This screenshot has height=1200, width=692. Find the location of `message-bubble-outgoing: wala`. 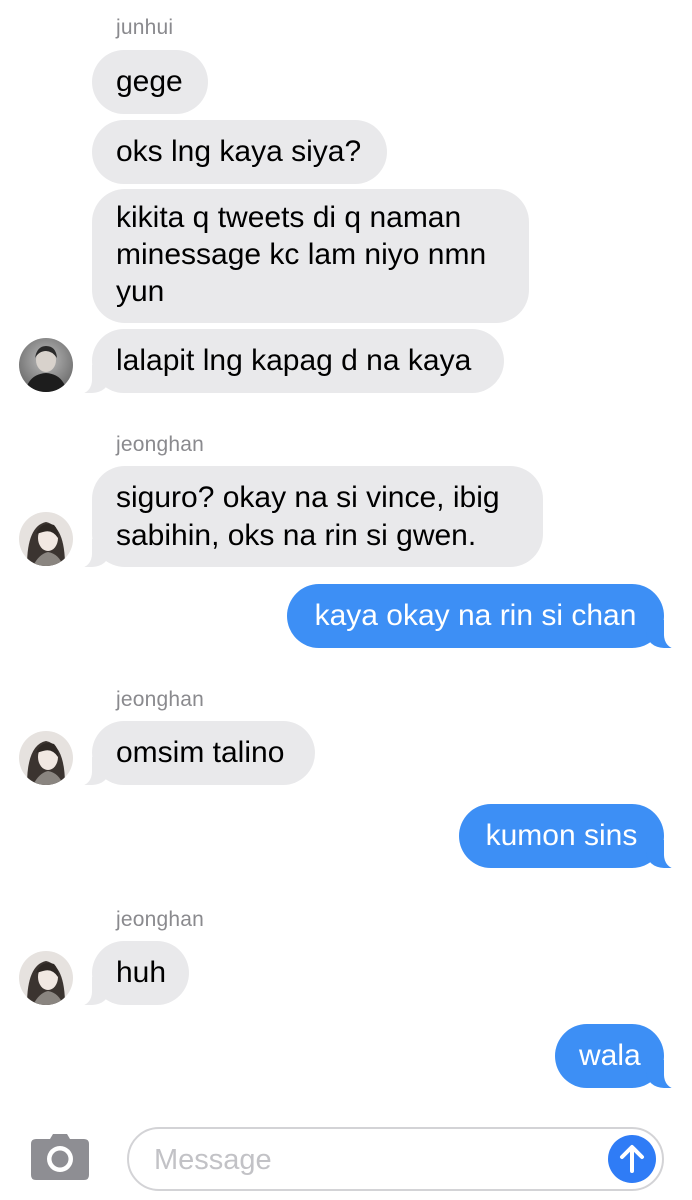

message-bubble-outgoing: wala is located at coordinates (619, 1056).